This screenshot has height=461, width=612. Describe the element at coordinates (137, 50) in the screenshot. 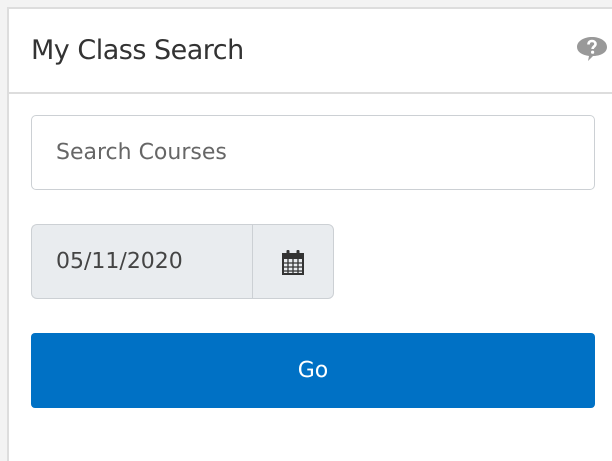

I see `panel-title: My Class Search` at that location.